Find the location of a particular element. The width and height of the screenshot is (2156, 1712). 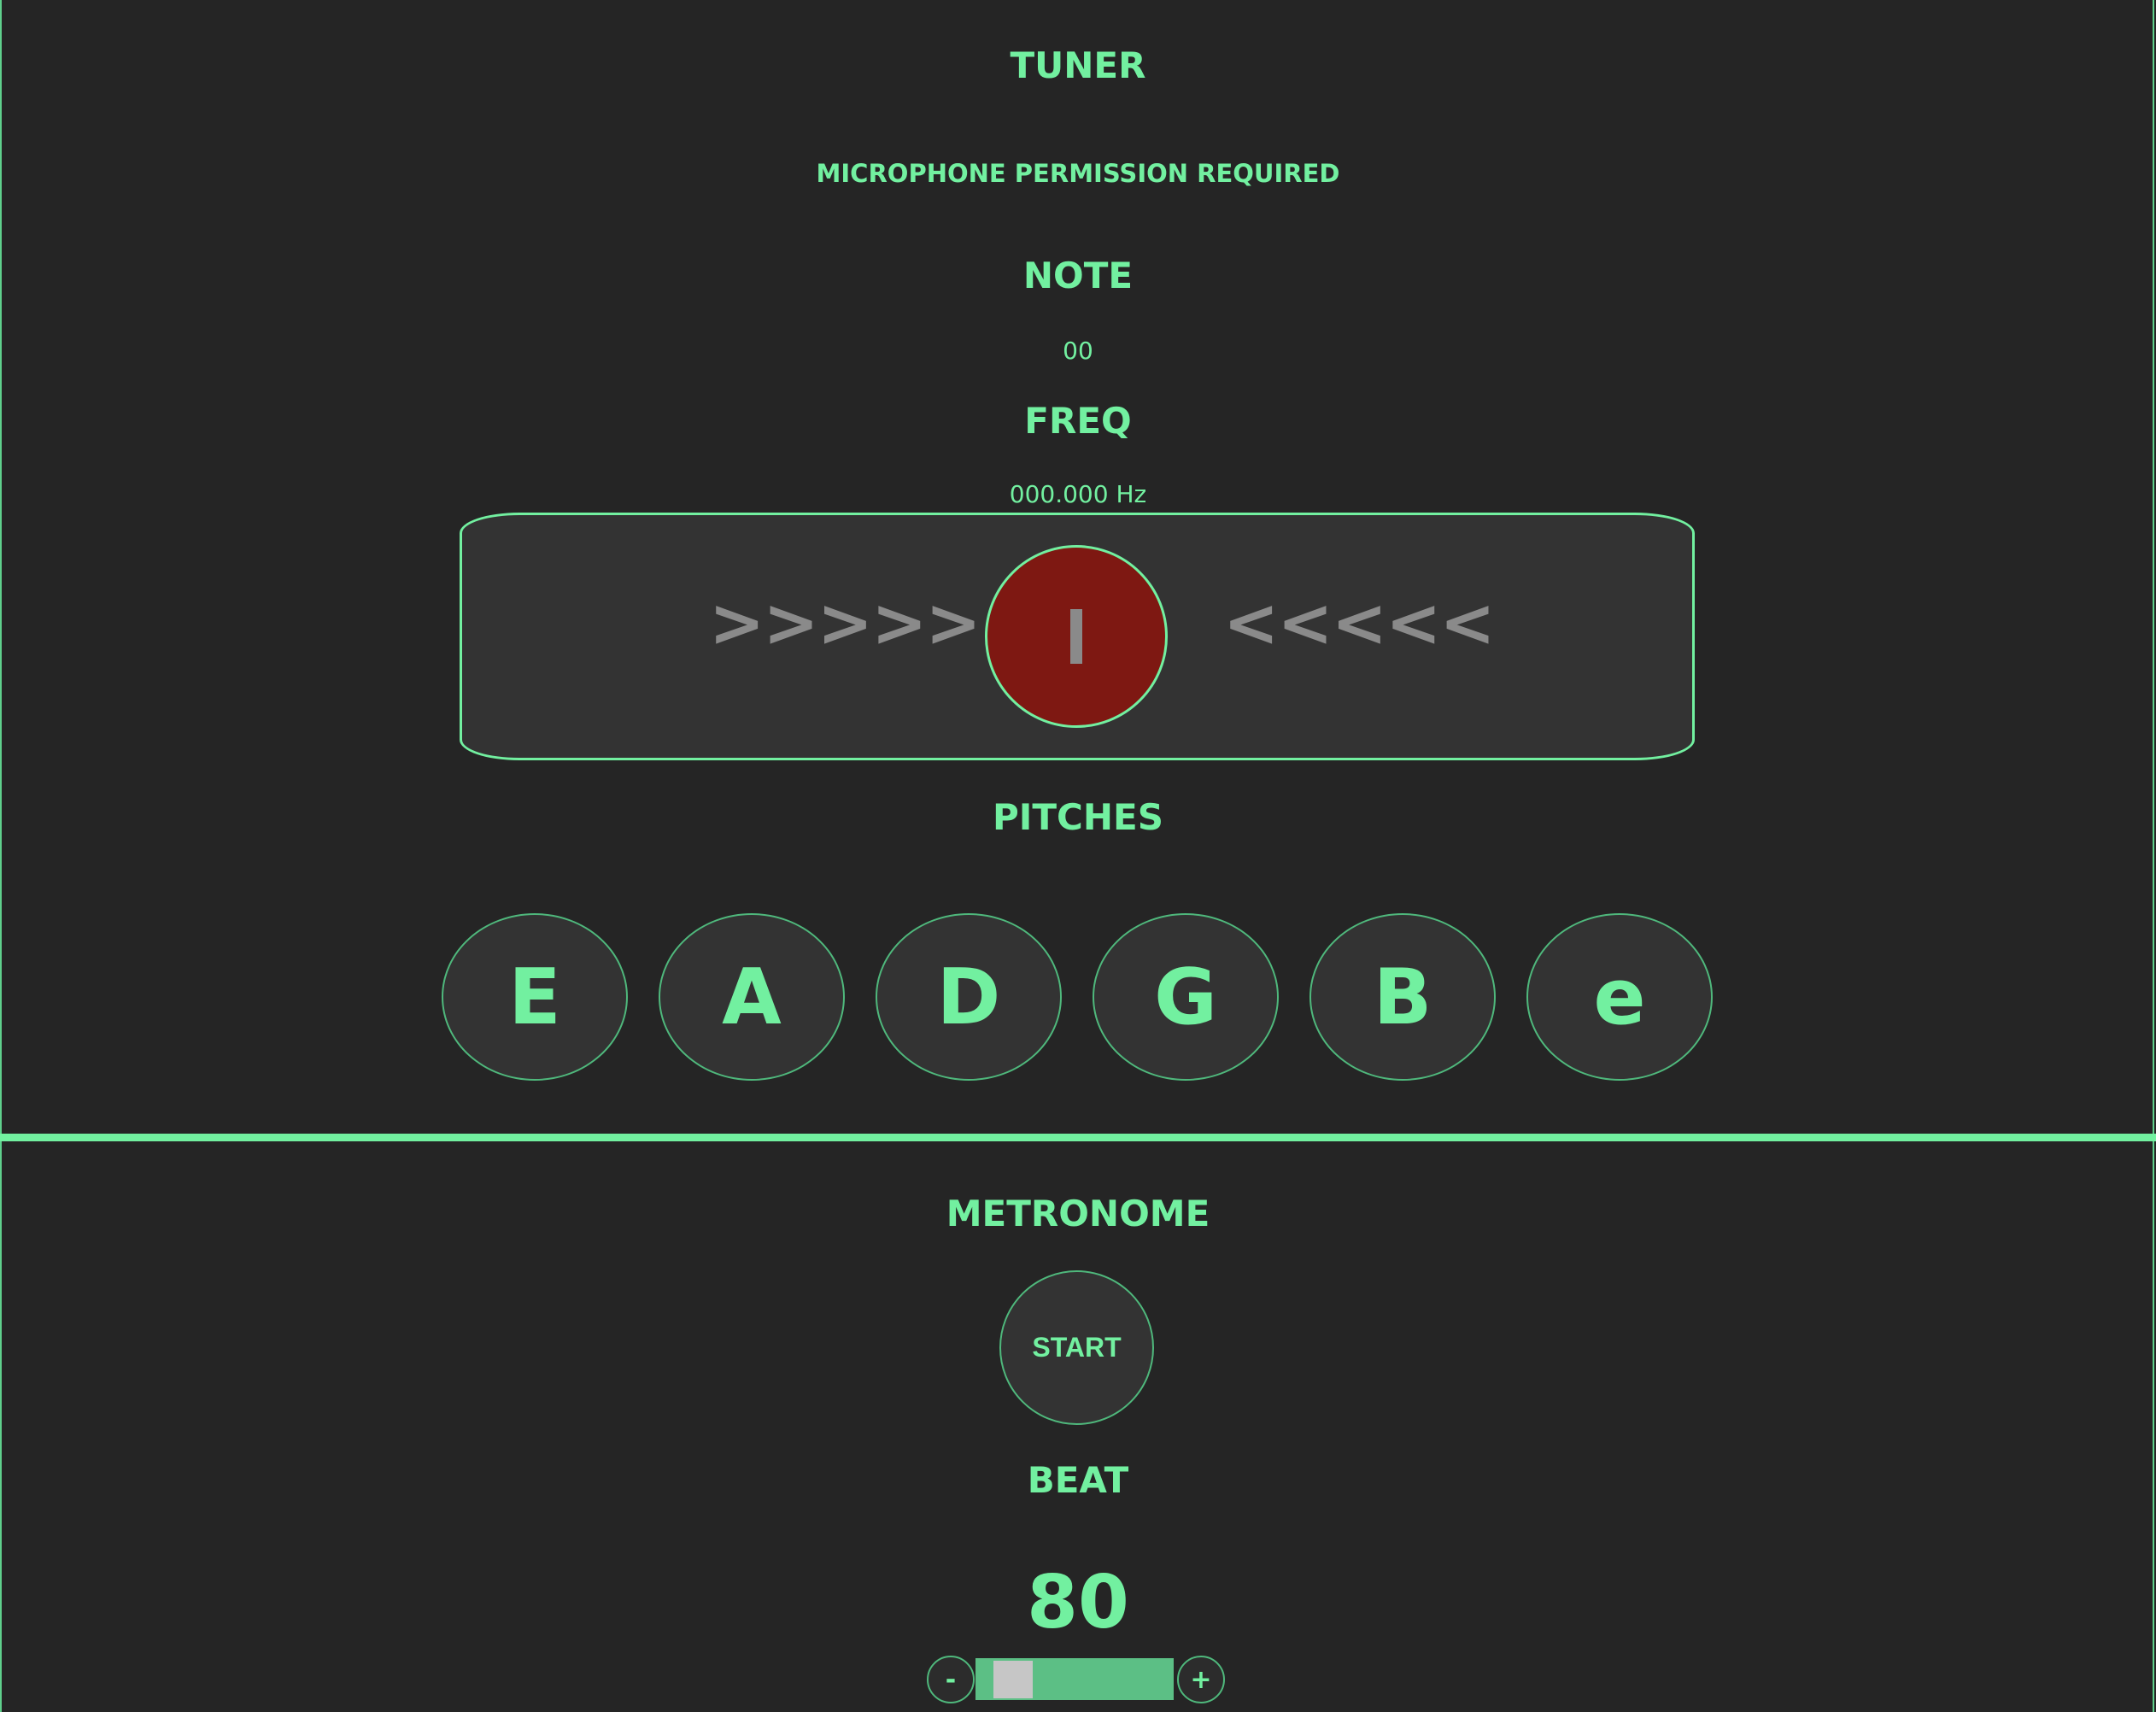

metronome-title: METRONOME is located at coordinates (1078, 1213).